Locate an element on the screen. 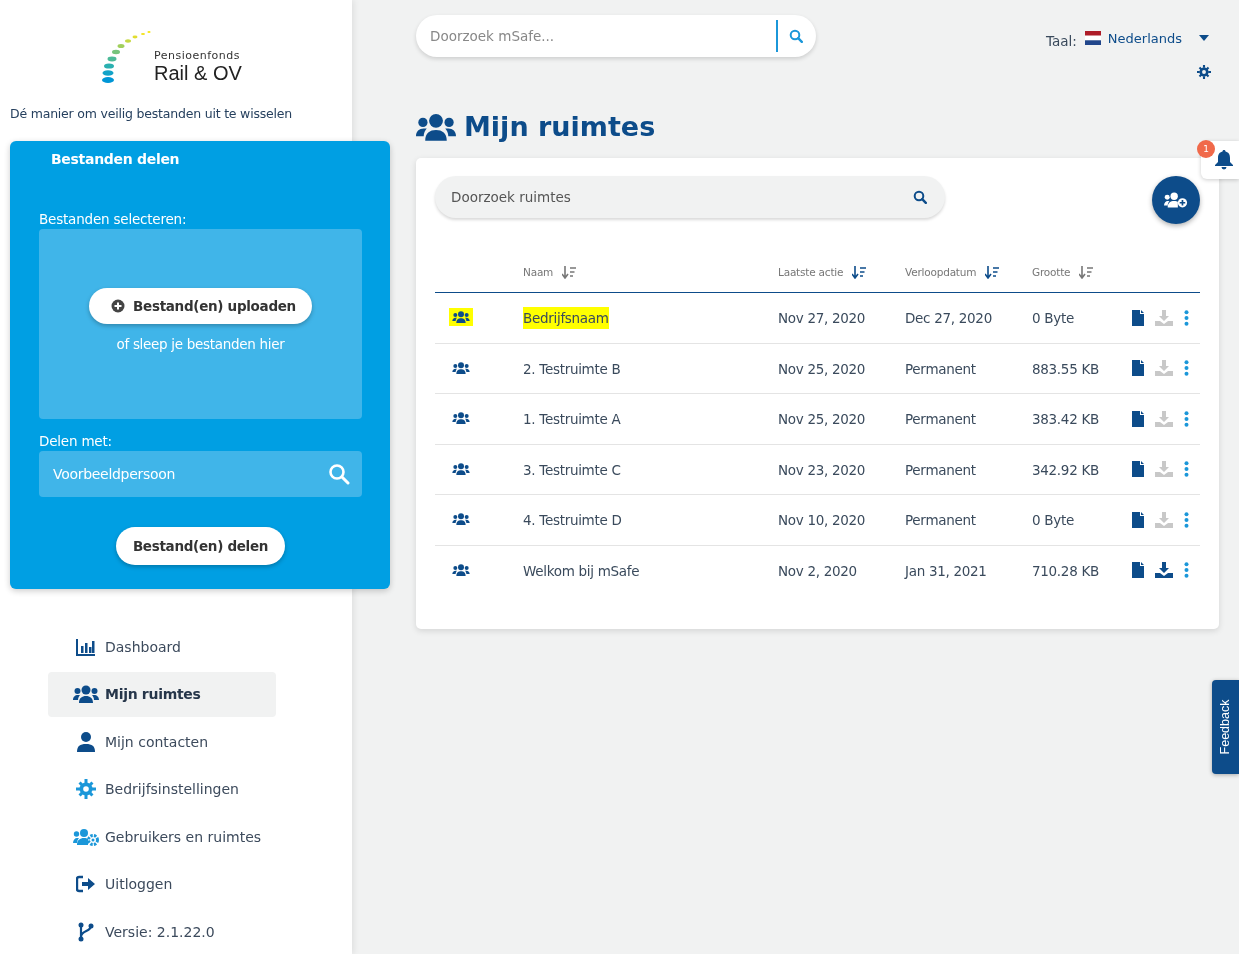 This screenshot has height=954, width=1239. logo-title: Rail & OV is located at coordinates (198, 73).